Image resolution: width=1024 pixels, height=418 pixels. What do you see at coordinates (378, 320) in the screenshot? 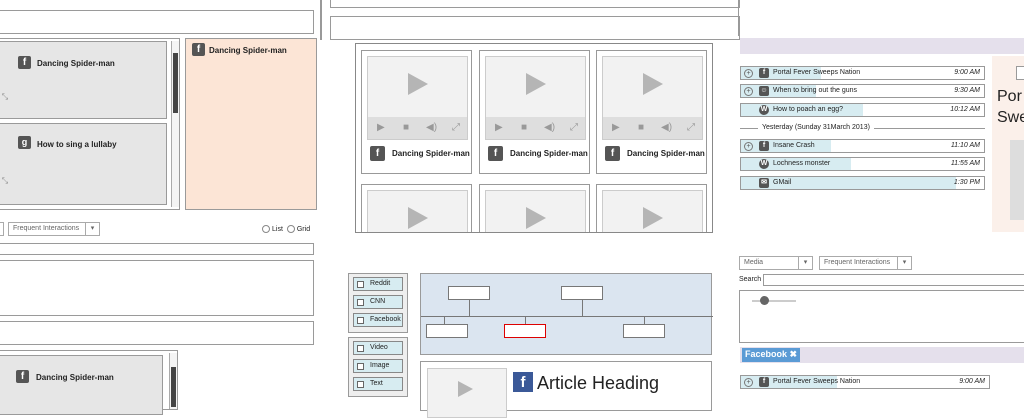
I see `filter-facebook: Facebook` at bounding box center [378, 320].